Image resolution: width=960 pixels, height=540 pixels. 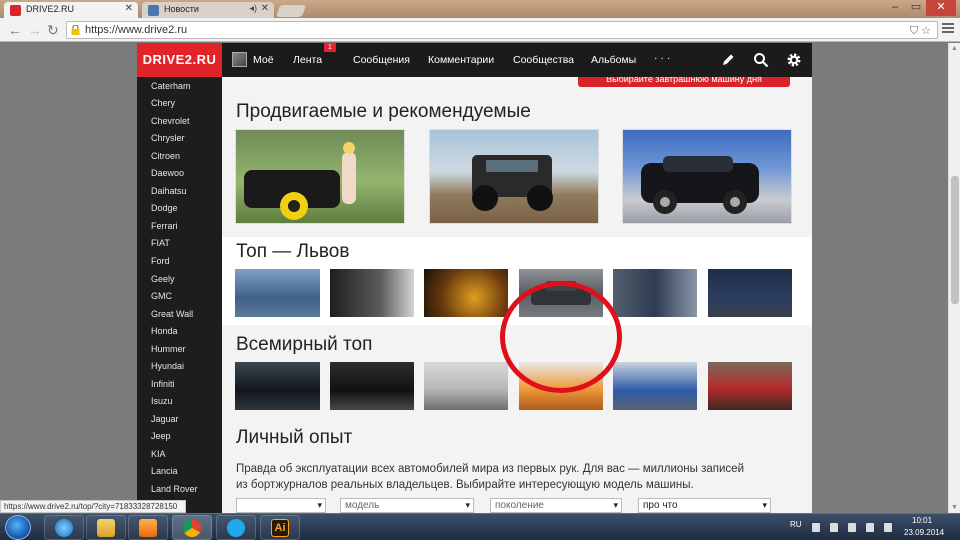 I want to click on explorer-taskbar-button, so click(x=106, y=527).